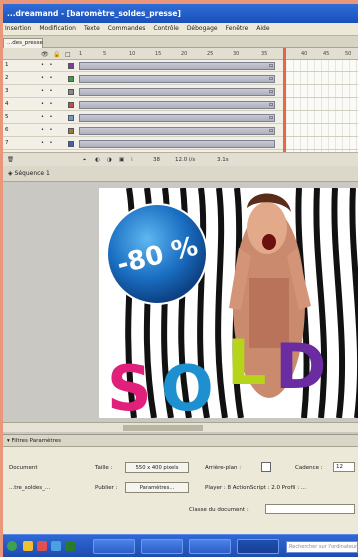 Image resolution: width=358 pixels, height=557 pixels. Describe the element at coordinates (57, 29) in the screenshot. I see `menu-modification: Modification` at that location.